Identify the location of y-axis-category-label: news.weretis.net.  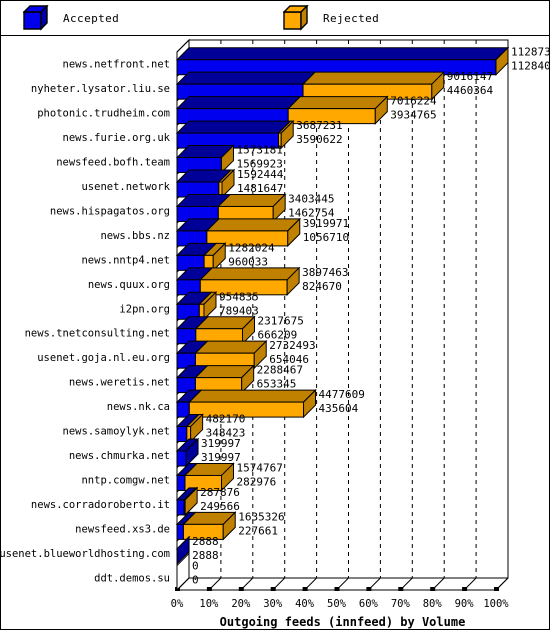
(119, 383).